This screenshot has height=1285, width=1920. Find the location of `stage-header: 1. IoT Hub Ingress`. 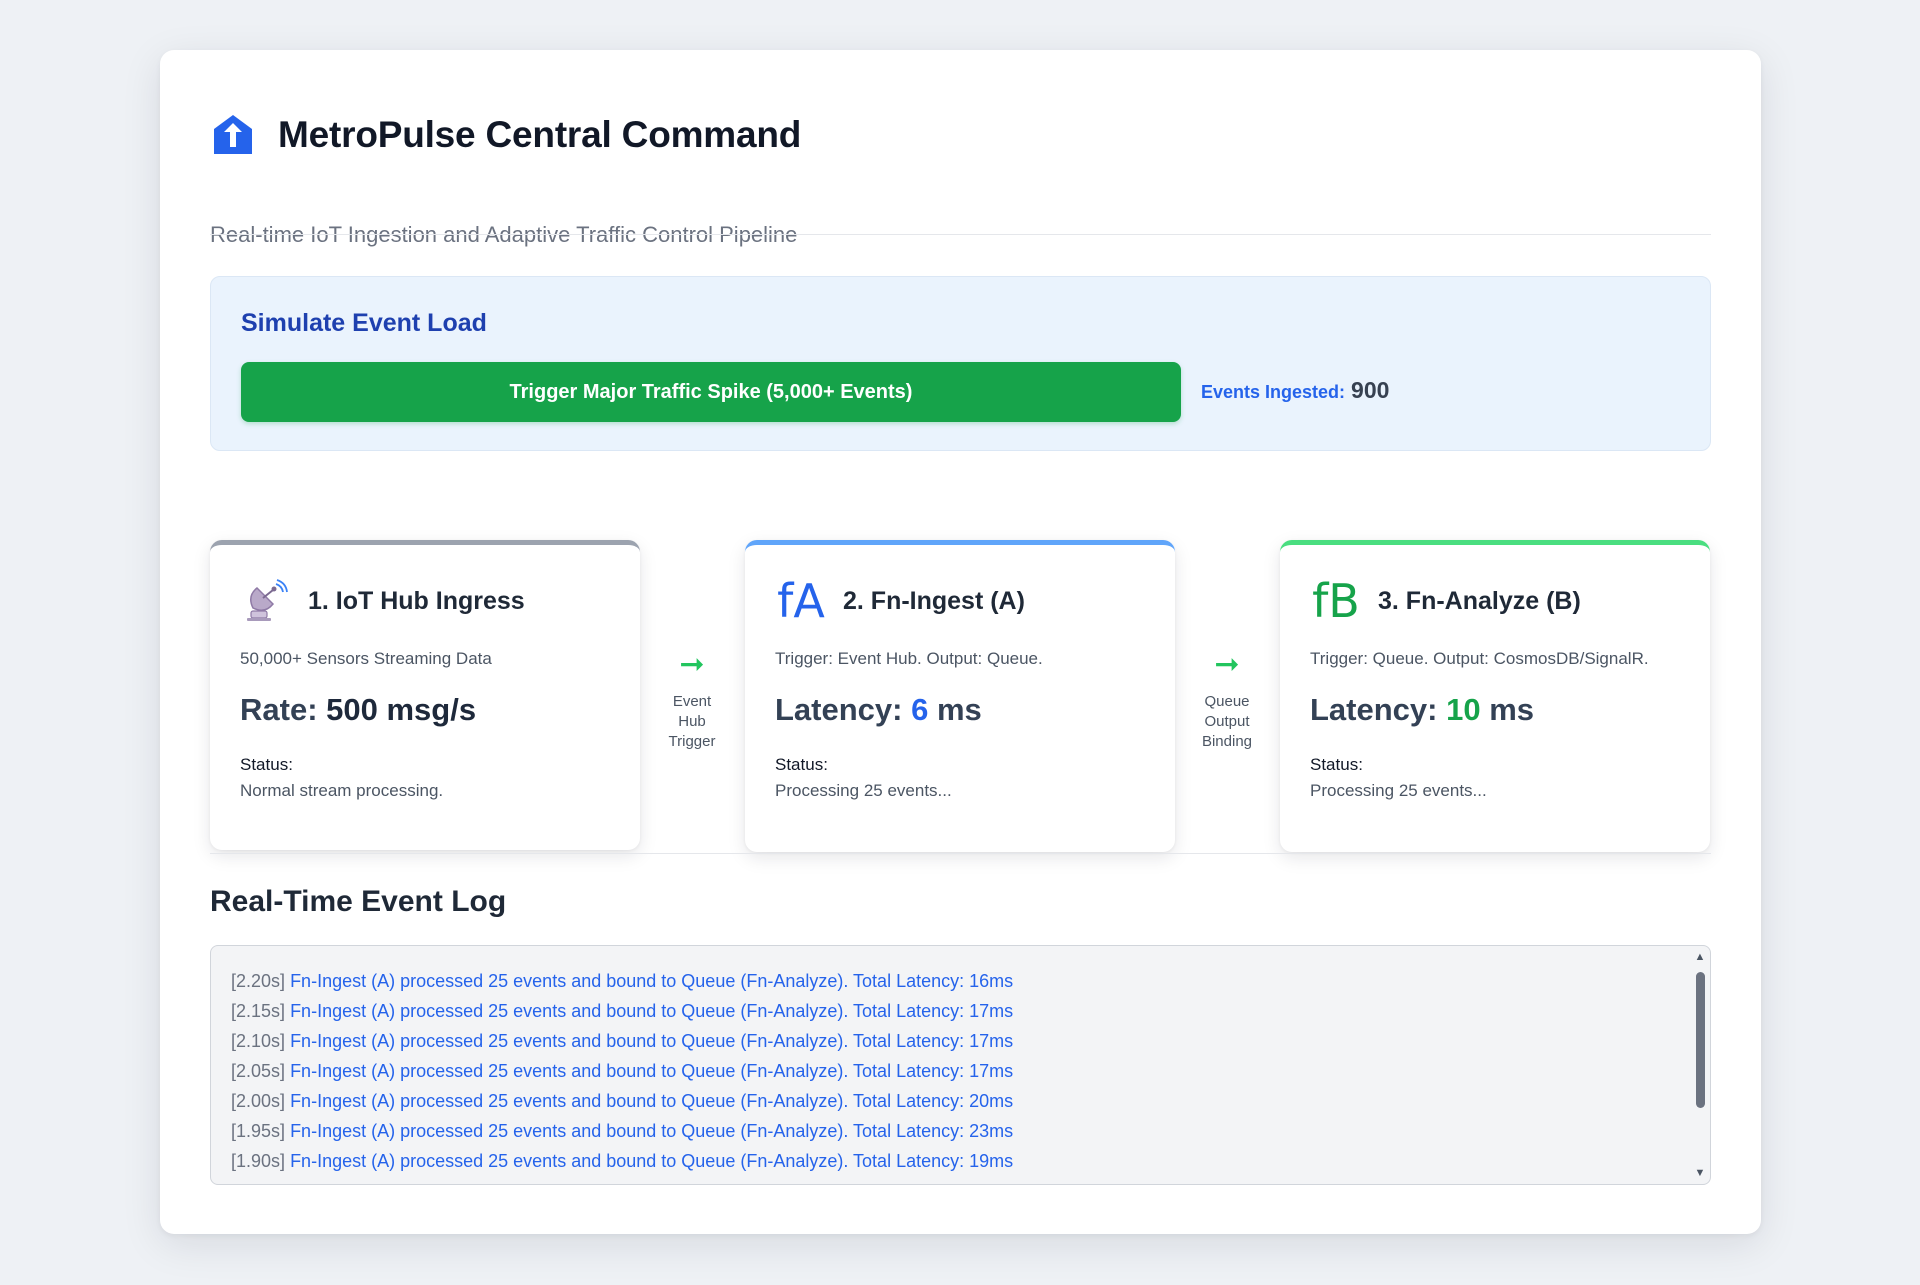

stage-header: 1. IoT Hub Ingress is located at coordinates (382, 601).